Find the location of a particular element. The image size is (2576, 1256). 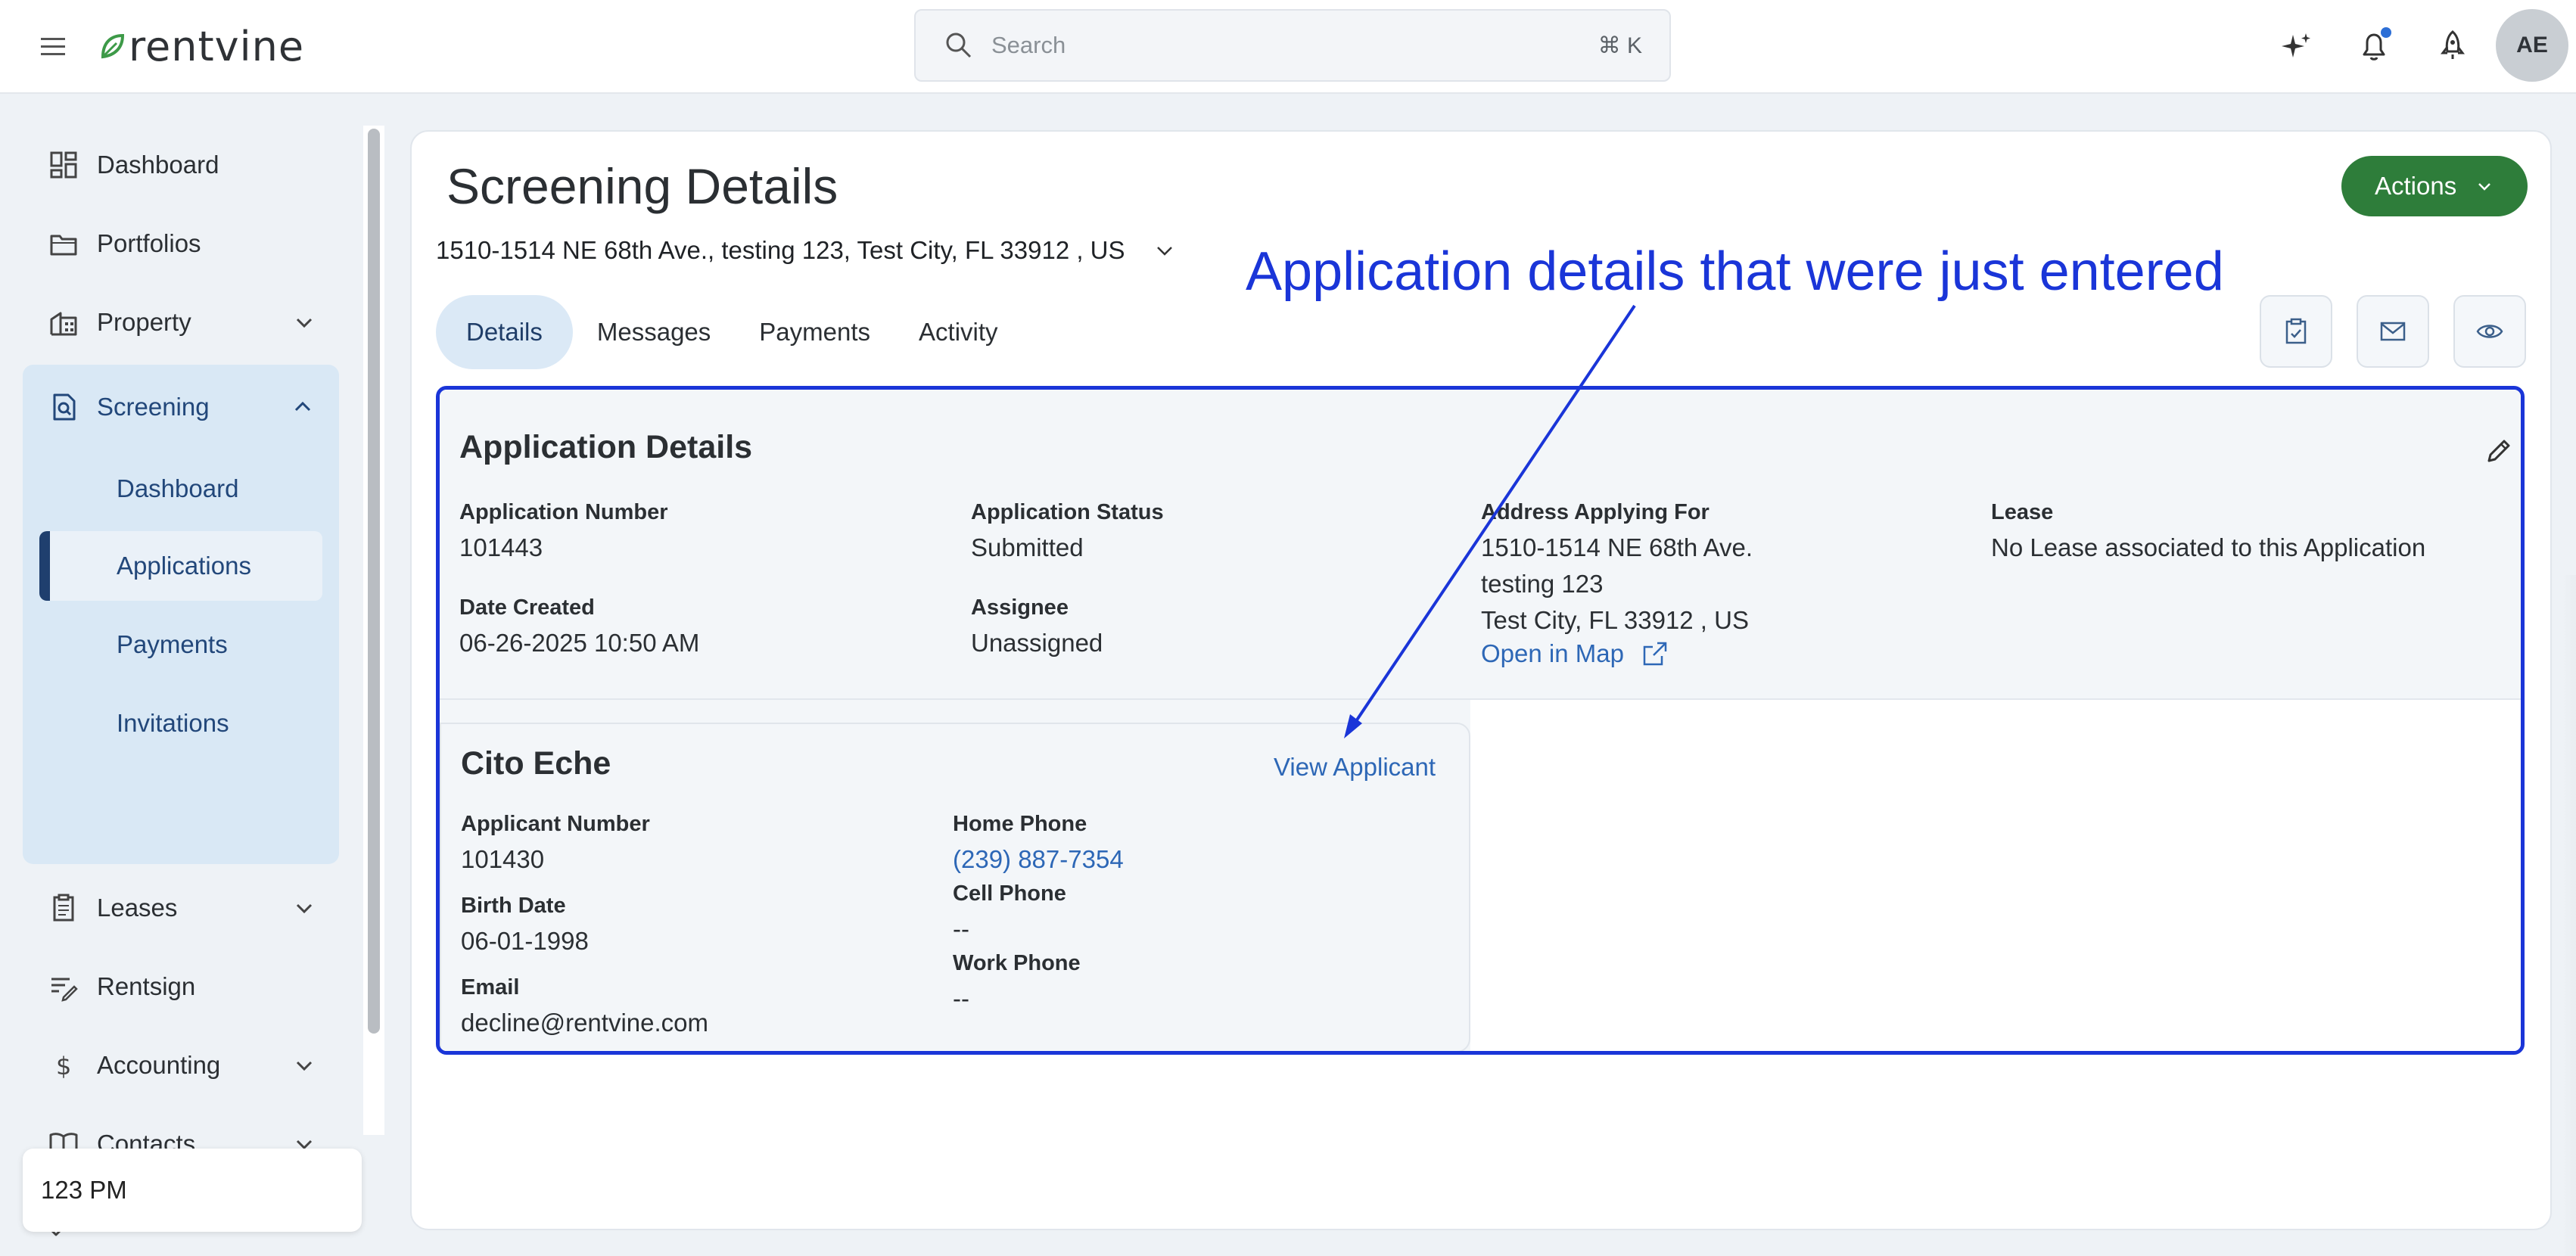

sidebar-subitem-invitations: Invitations is located at coordinates (180, 724).